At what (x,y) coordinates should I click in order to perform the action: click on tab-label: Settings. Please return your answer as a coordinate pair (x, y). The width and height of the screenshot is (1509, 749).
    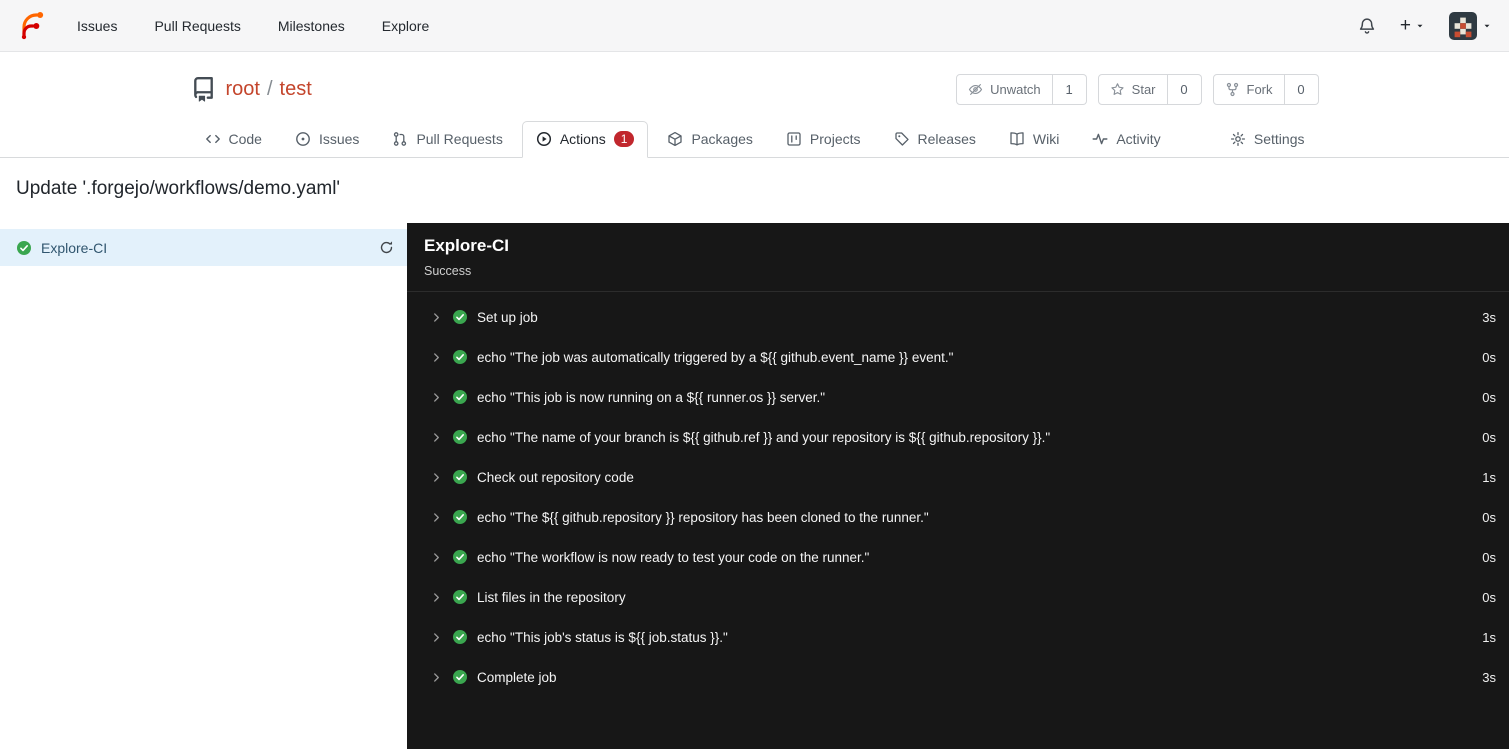
    Looking at the image, I should click on (1279, 139).